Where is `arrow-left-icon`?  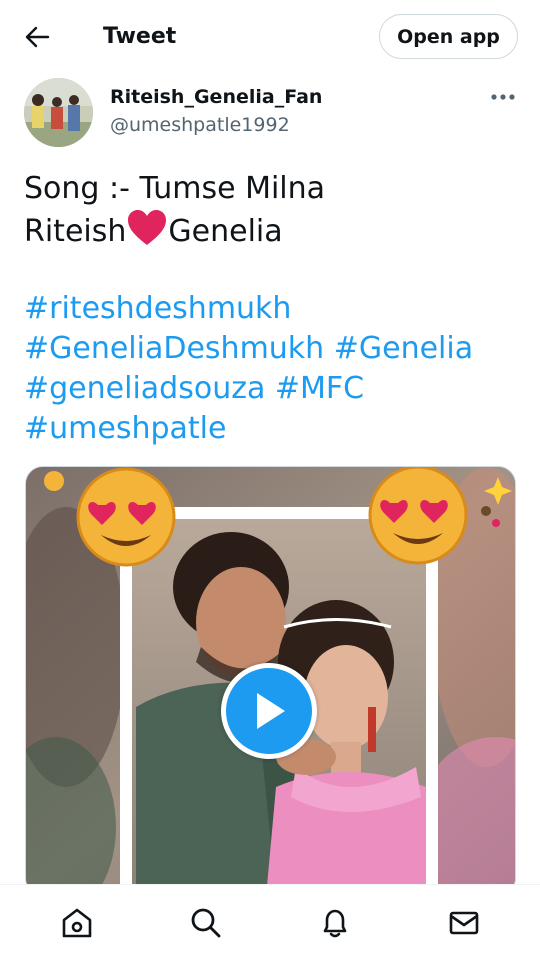
arrow-left-icon is located at coordinates (37, 37).